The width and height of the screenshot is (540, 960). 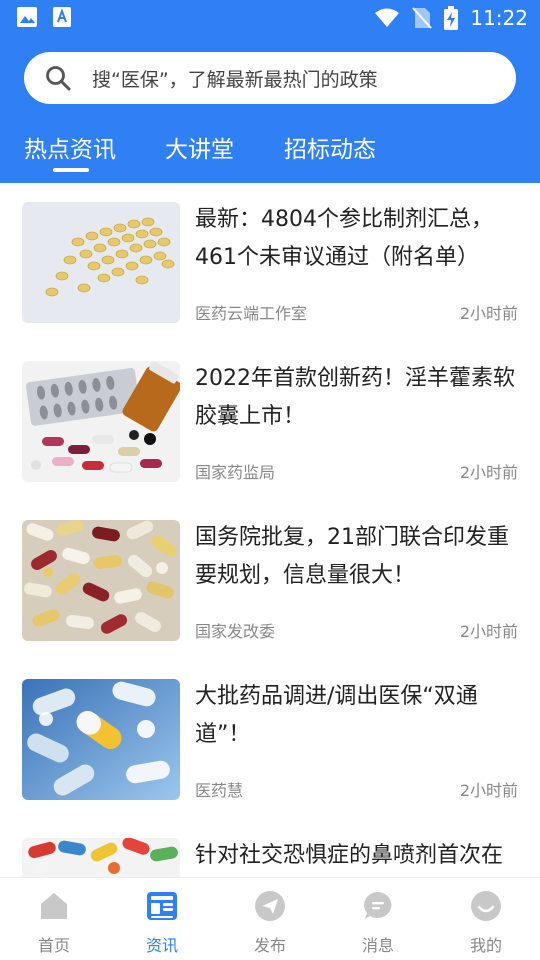 I want to click on wifi-icon, so click(x=387, y=17).